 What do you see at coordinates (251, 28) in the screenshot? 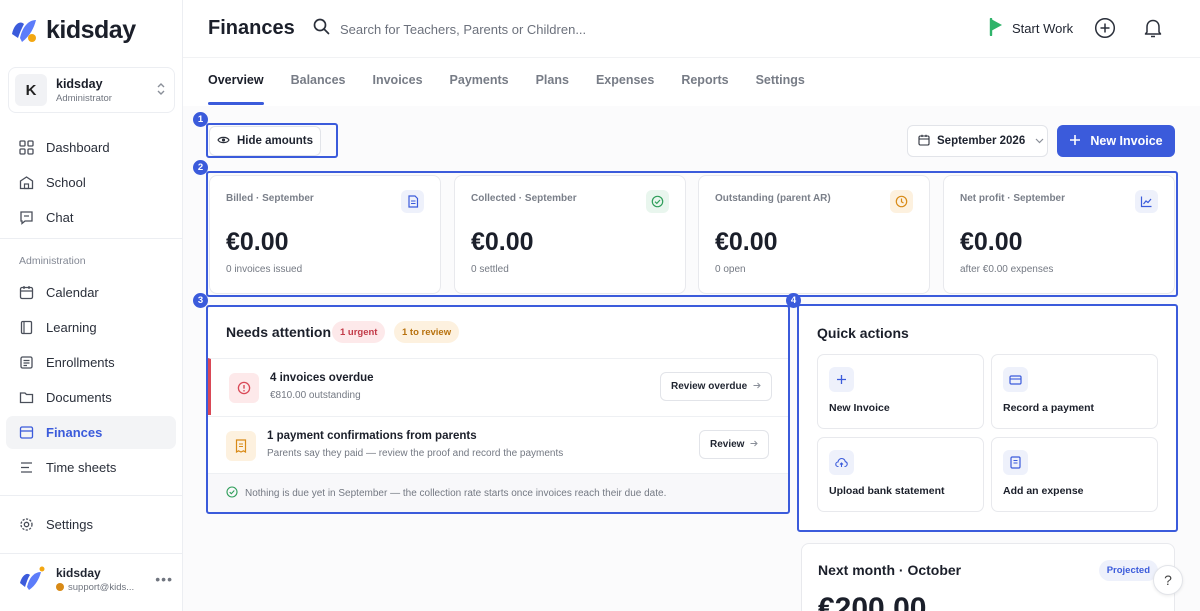
I see `page-title: Finances` at bounding box center [251, 28].